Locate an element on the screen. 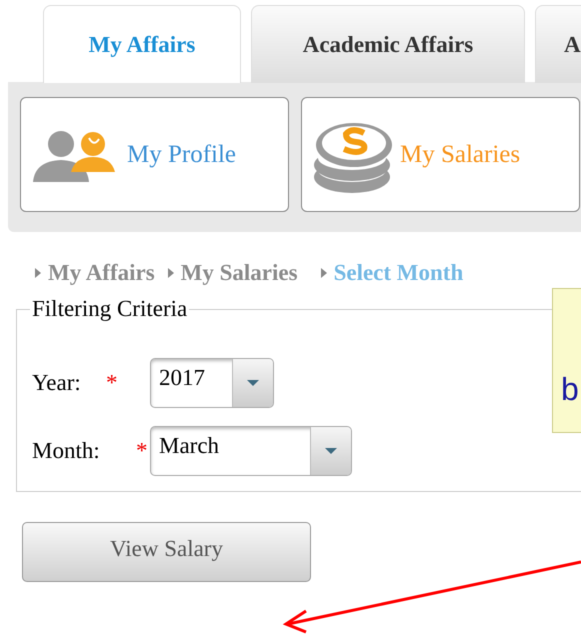 This screenshot has width=581, height=641. tooltip-text: b is located at coordinates (570, 389).